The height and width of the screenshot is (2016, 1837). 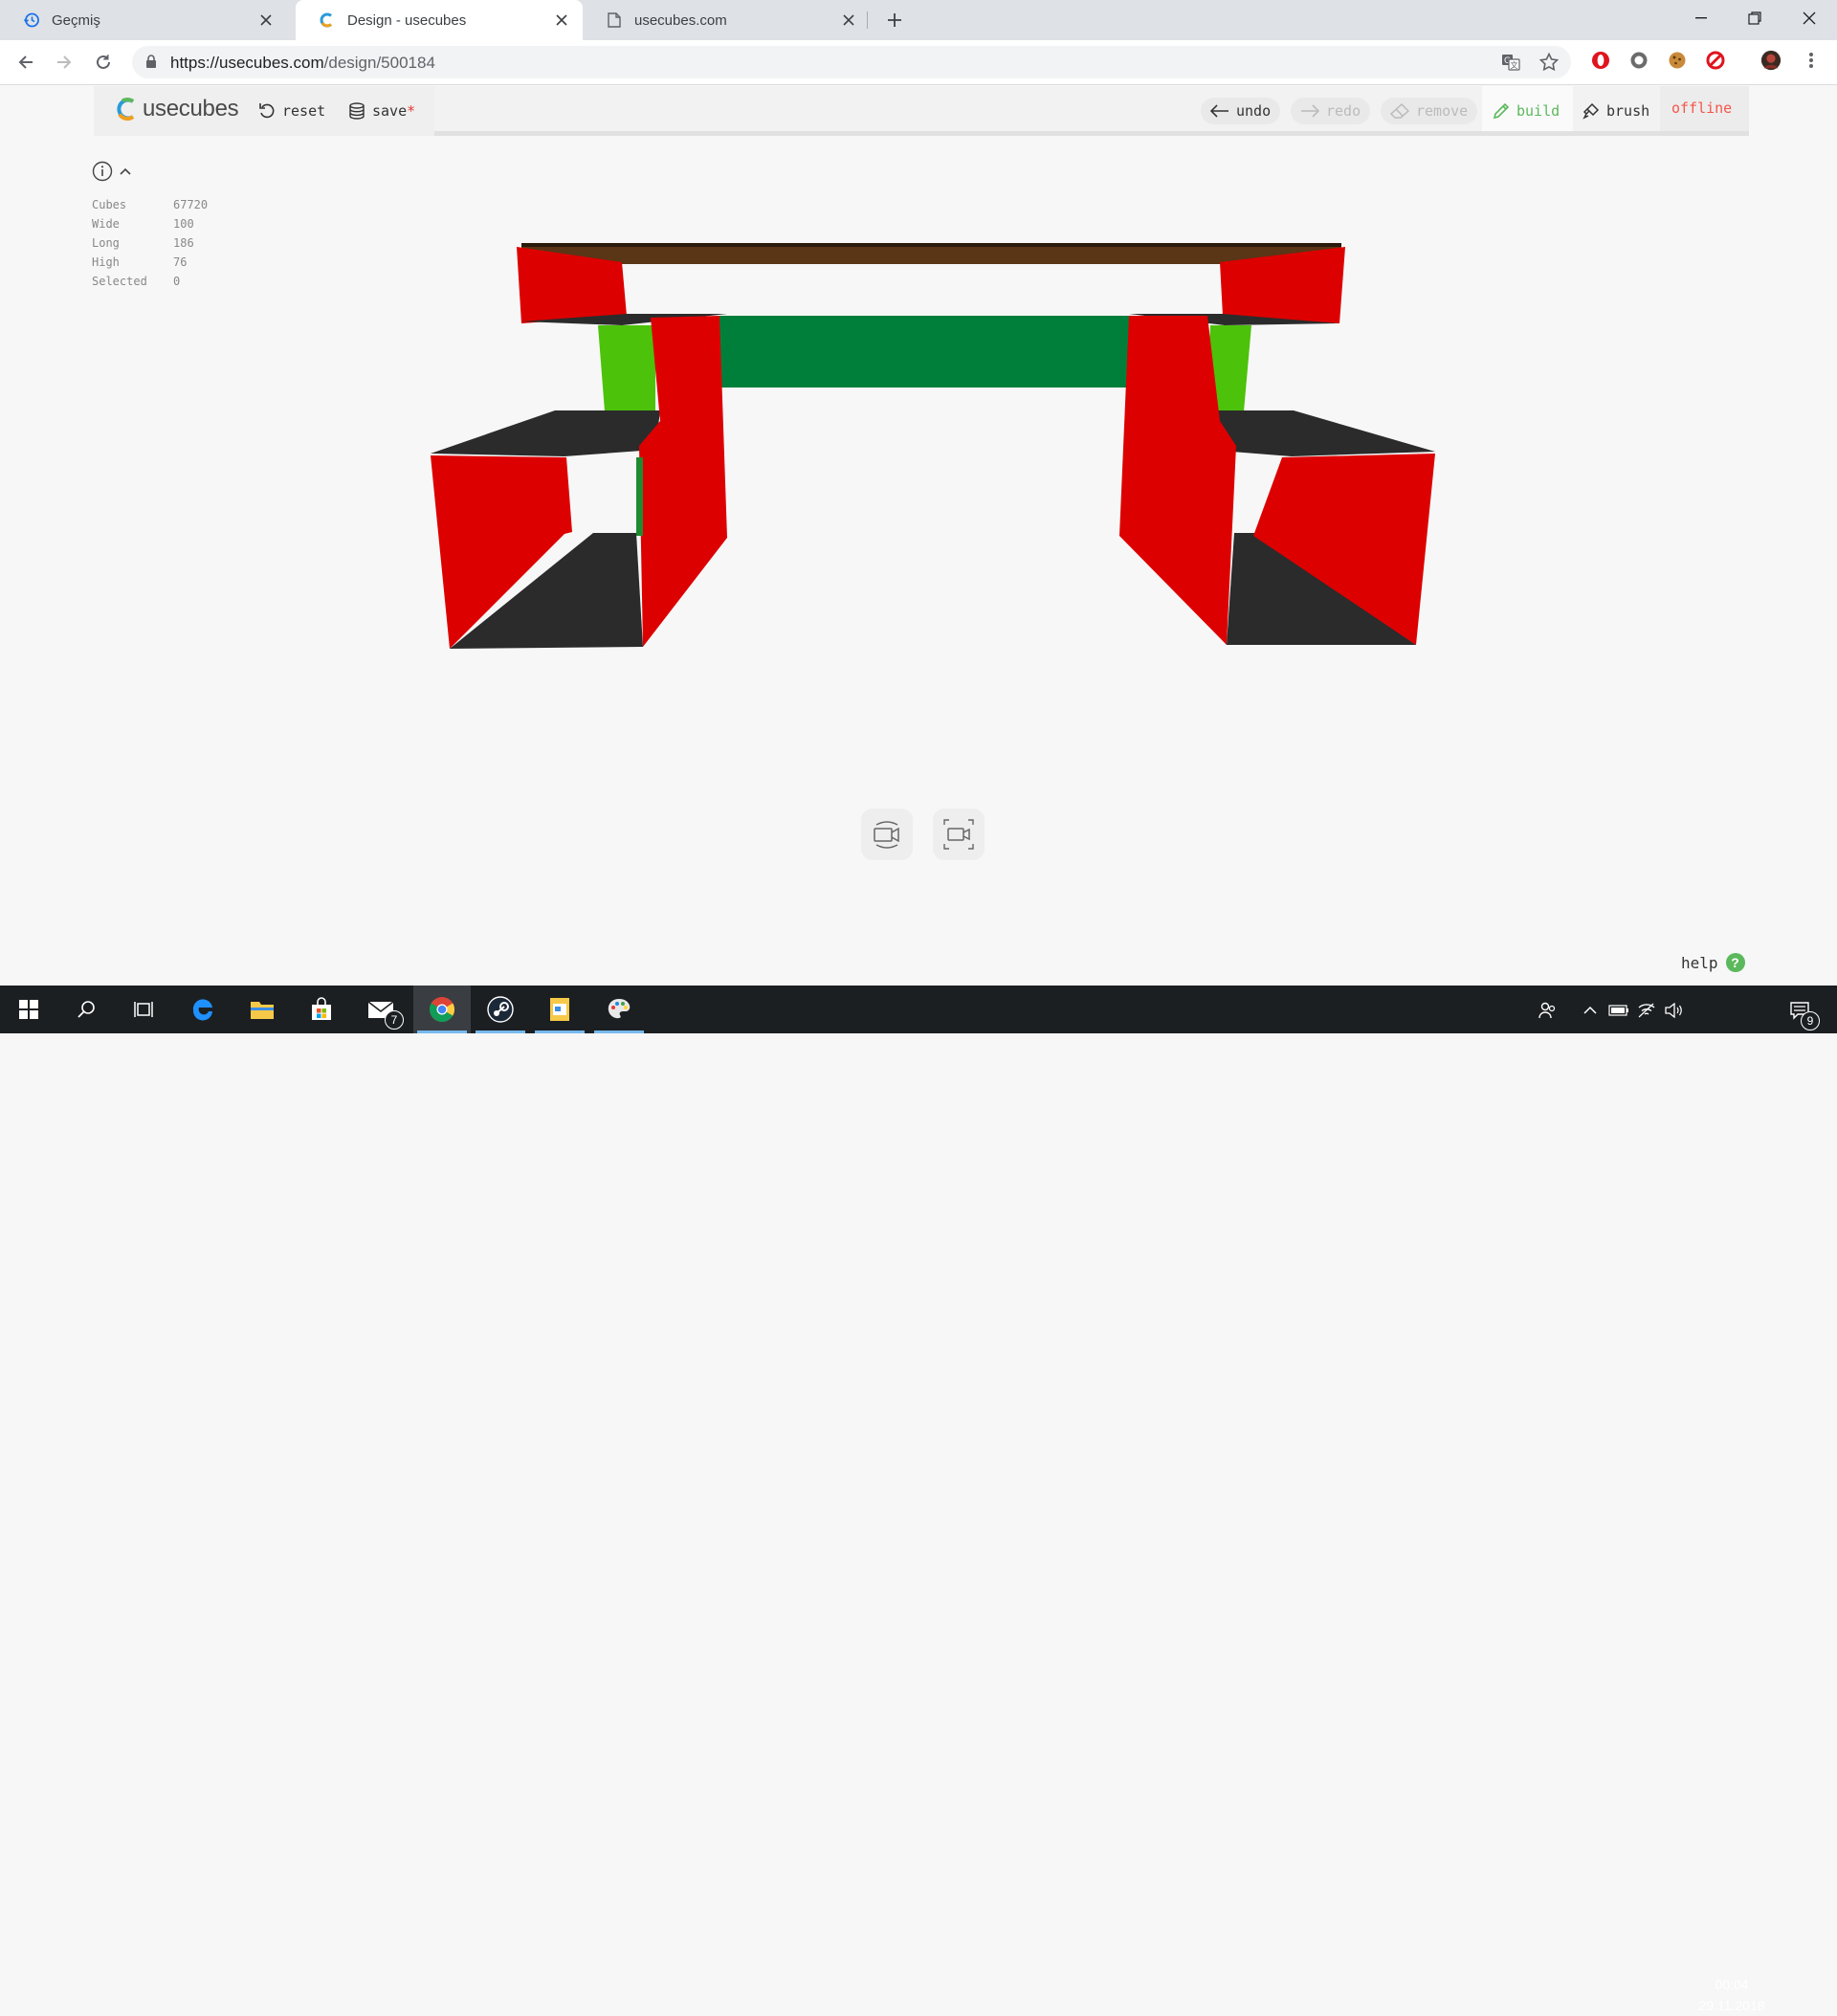 I want to click on help-question-icon: ?, so click(x=1735, y=962).